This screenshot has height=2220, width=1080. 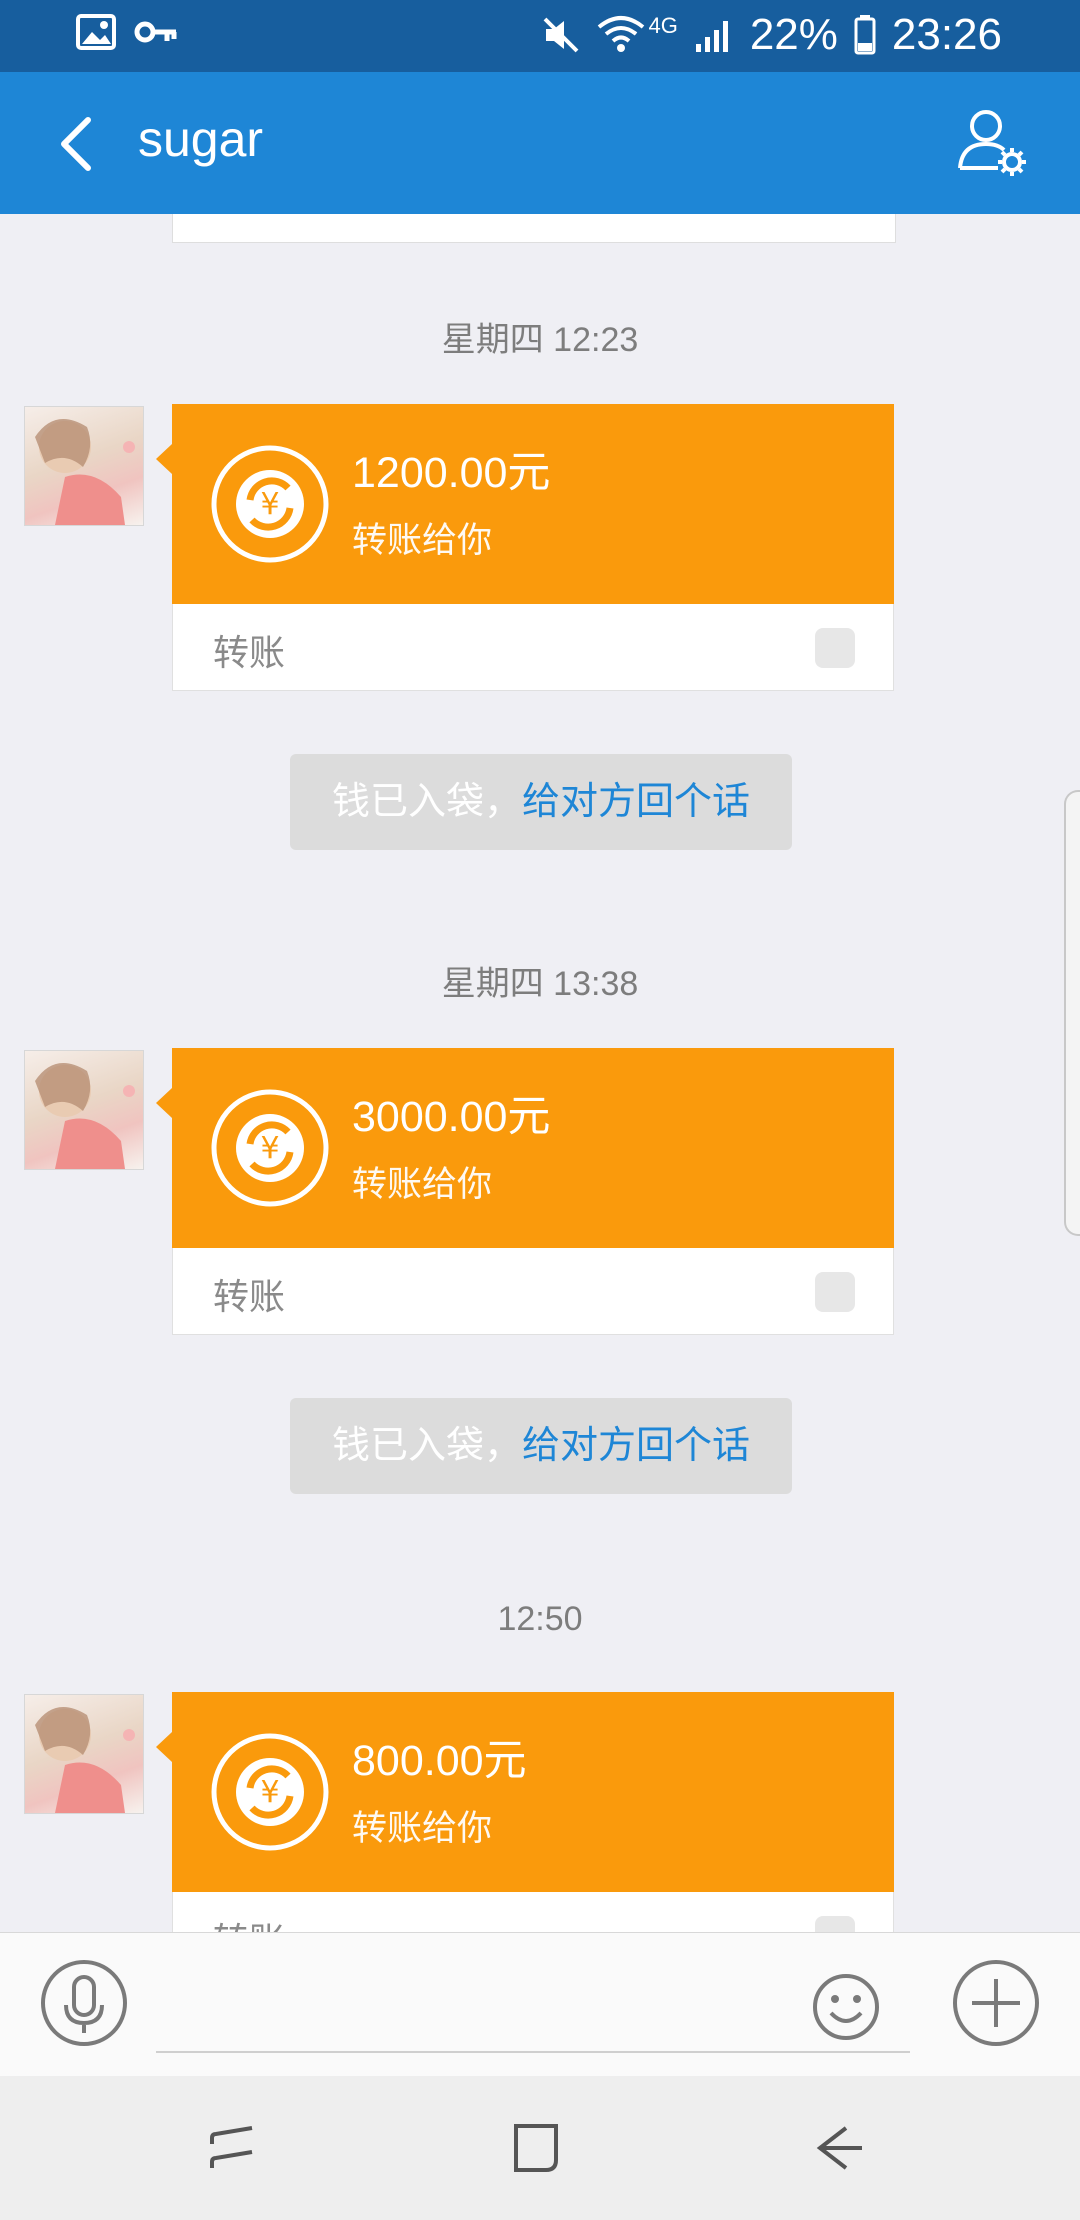 I want to click on status-bar: 4G 22% 23:26, so click(x=540, y=36).